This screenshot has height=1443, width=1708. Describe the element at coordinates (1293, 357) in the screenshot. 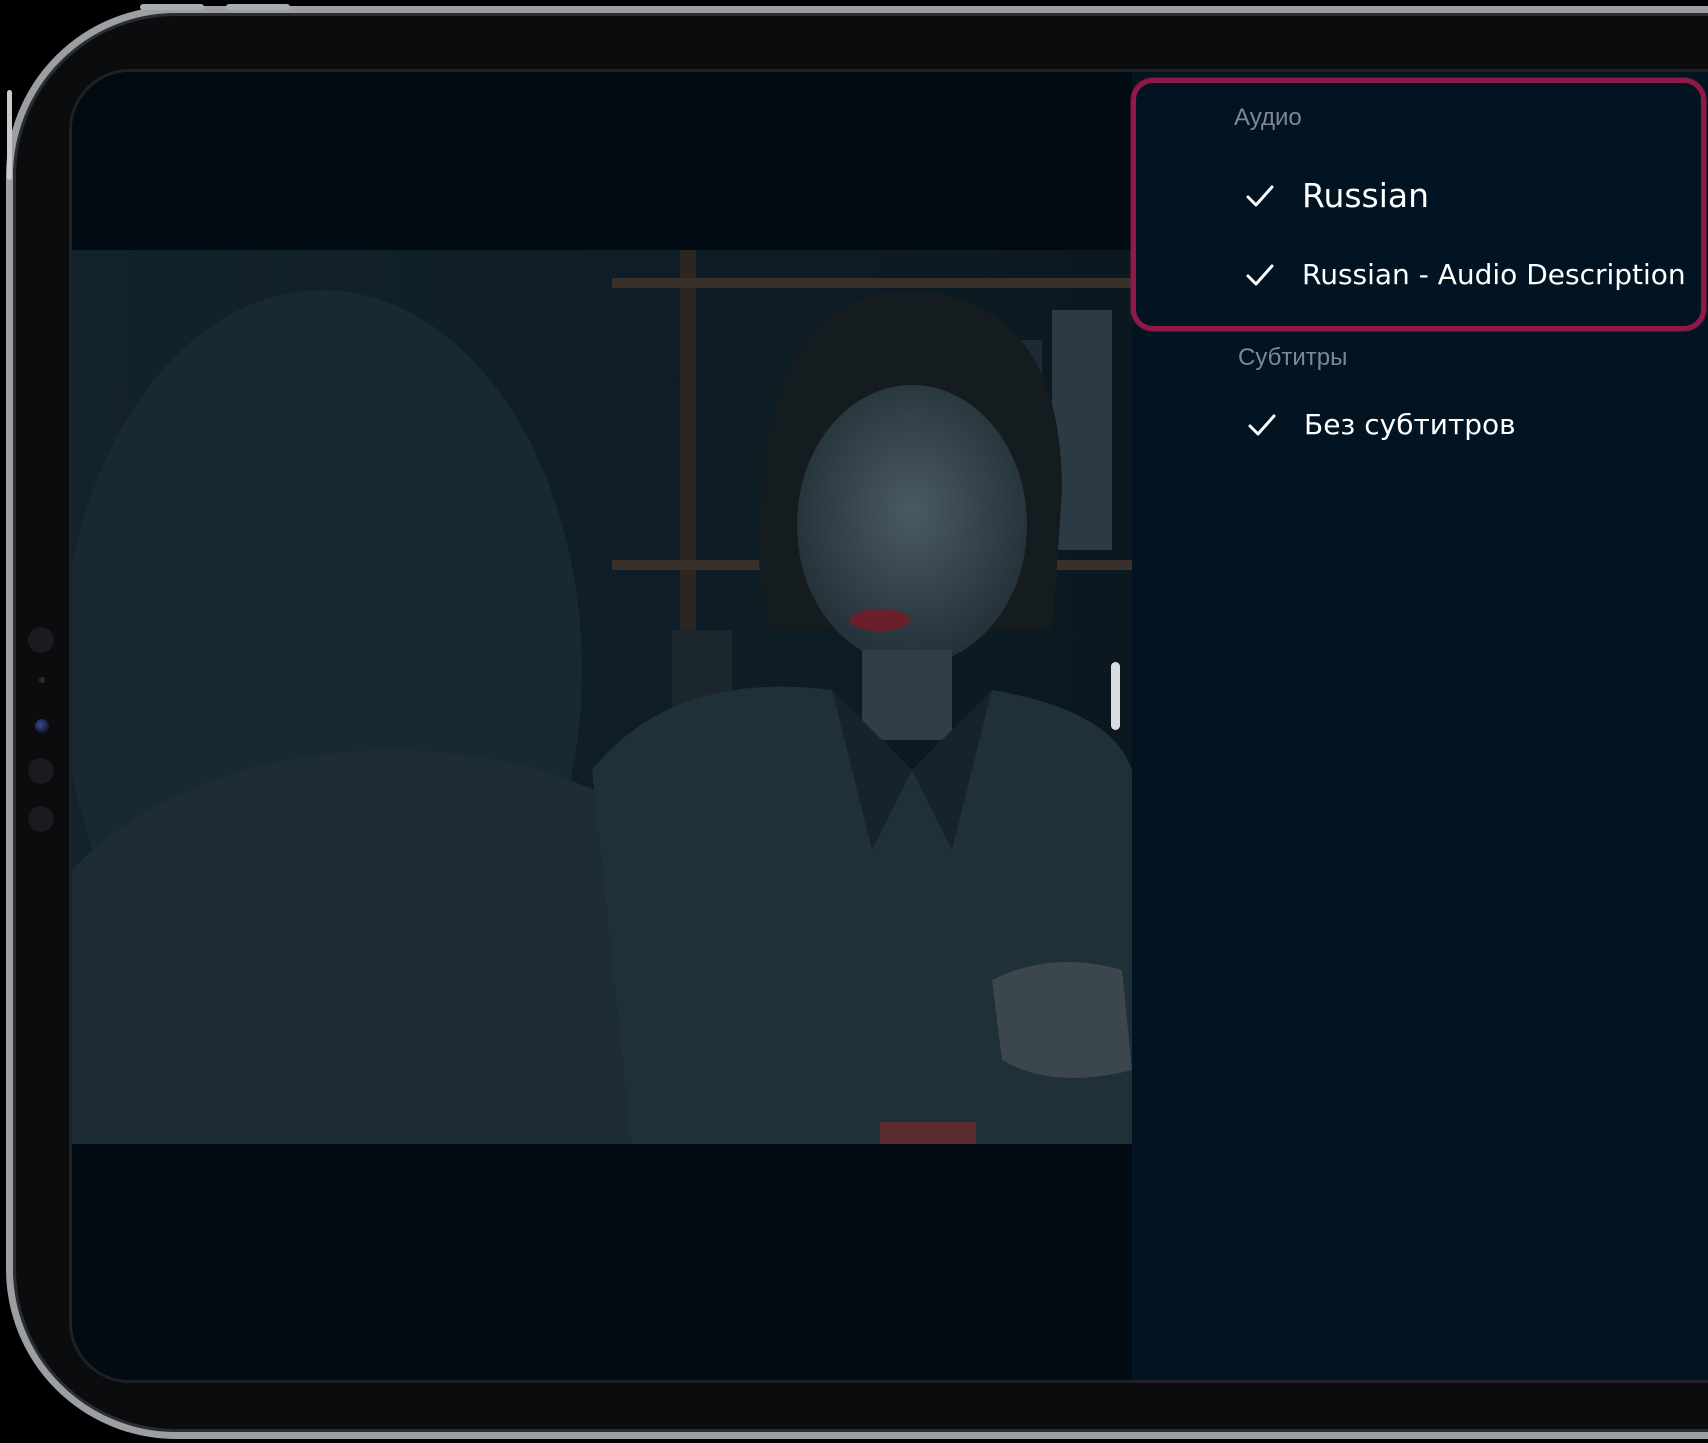

I see `subtitles-section-title: Субтитры` at that location.